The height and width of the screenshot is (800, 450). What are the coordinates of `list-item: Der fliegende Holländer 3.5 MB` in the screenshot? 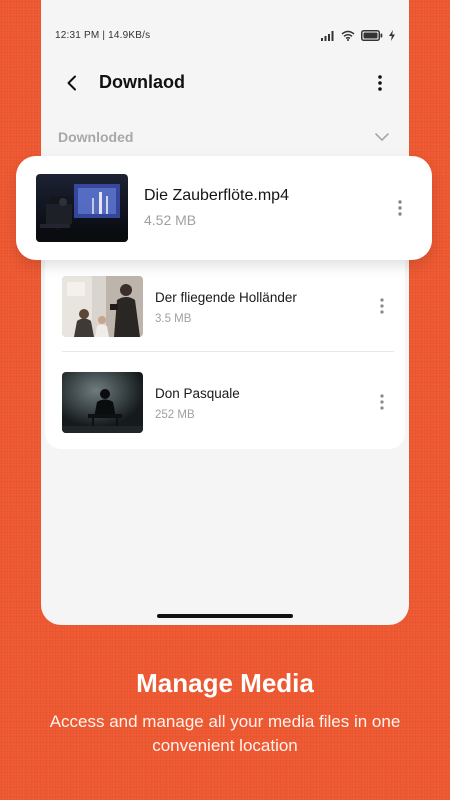 It's located at (228, 314).